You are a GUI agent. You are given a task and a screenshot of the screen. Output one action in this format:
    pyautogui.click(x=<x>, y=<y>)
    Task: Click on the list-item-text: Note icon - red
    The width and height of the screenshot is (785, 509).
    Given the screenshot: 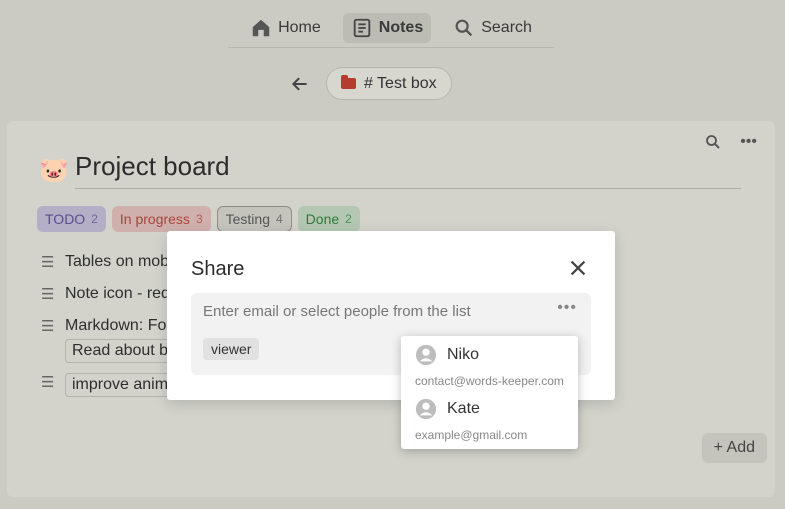 What is the action you would take?
    pyautogui.click(x=117, y=293)
    